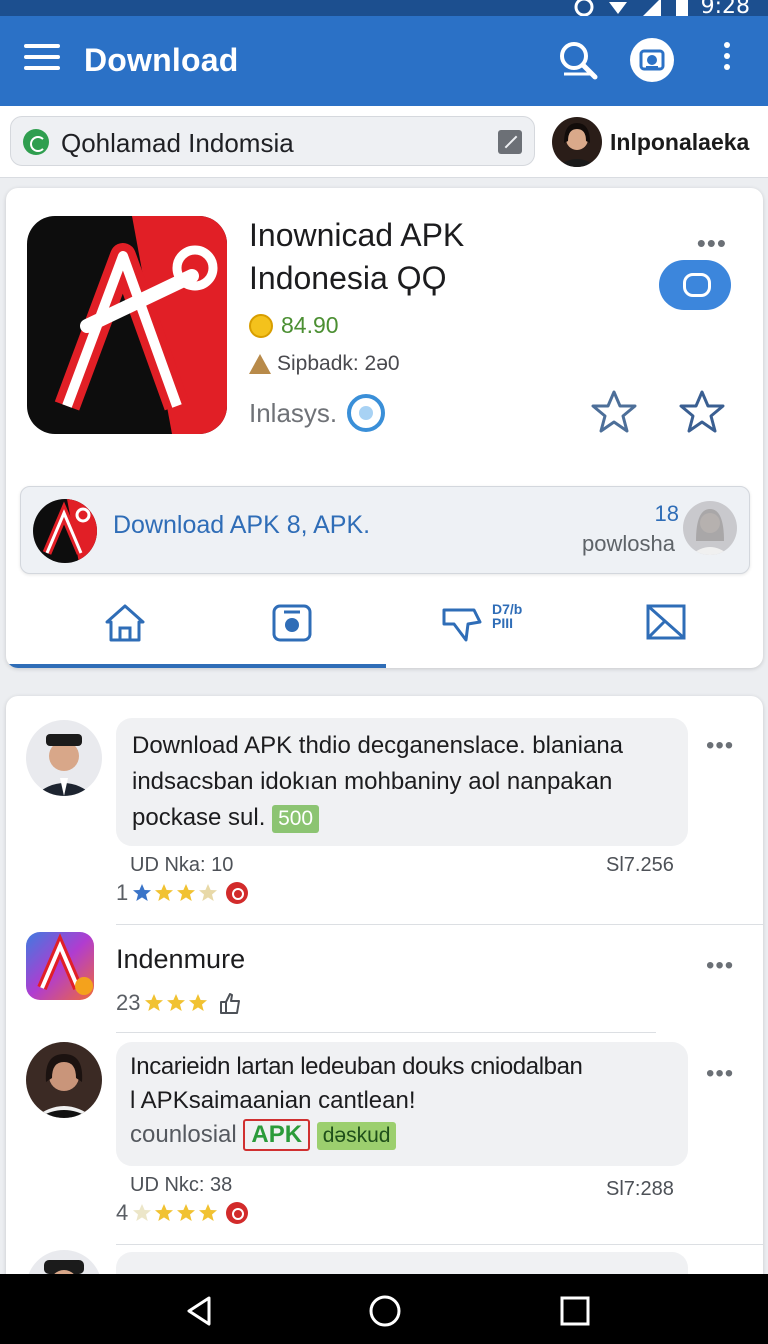 The height and width of the screenshot is (1344, 768). I want to click on sync-icon, so click(366, 413).